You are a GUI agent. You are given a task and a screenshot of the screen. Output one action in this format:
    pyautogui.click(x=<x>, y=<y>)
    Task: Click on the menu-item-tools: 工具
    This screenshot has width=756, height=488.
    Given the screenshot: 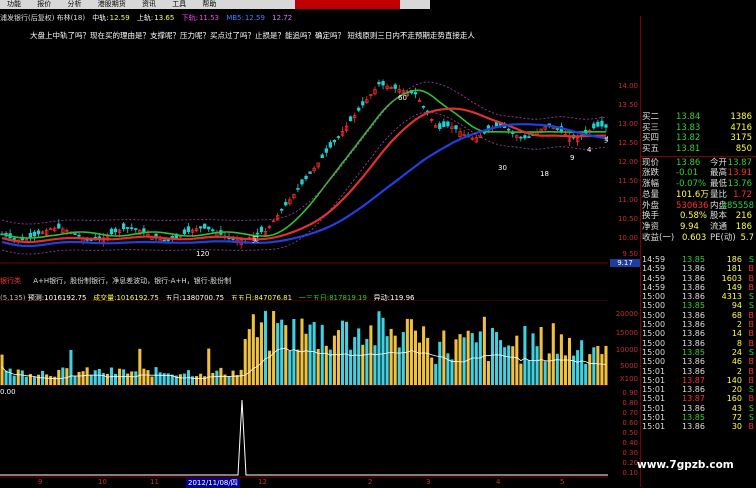 What is the action you would take?
    pyautogui.click(x=179, y=4)
    